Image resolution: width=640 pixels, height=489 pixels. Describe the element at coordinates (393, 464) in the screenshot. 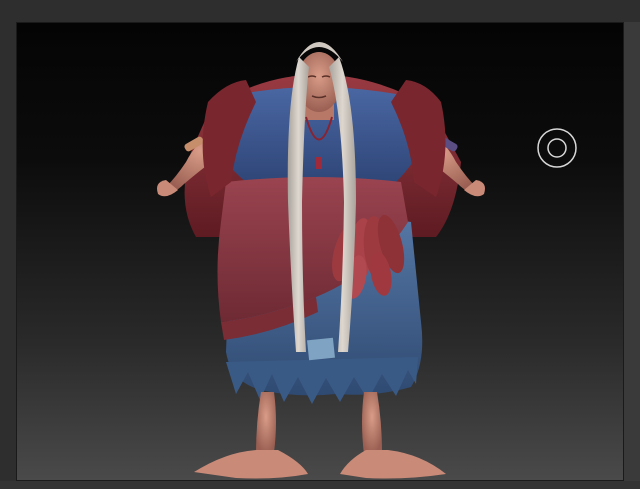

I see `right-foot` at that location.